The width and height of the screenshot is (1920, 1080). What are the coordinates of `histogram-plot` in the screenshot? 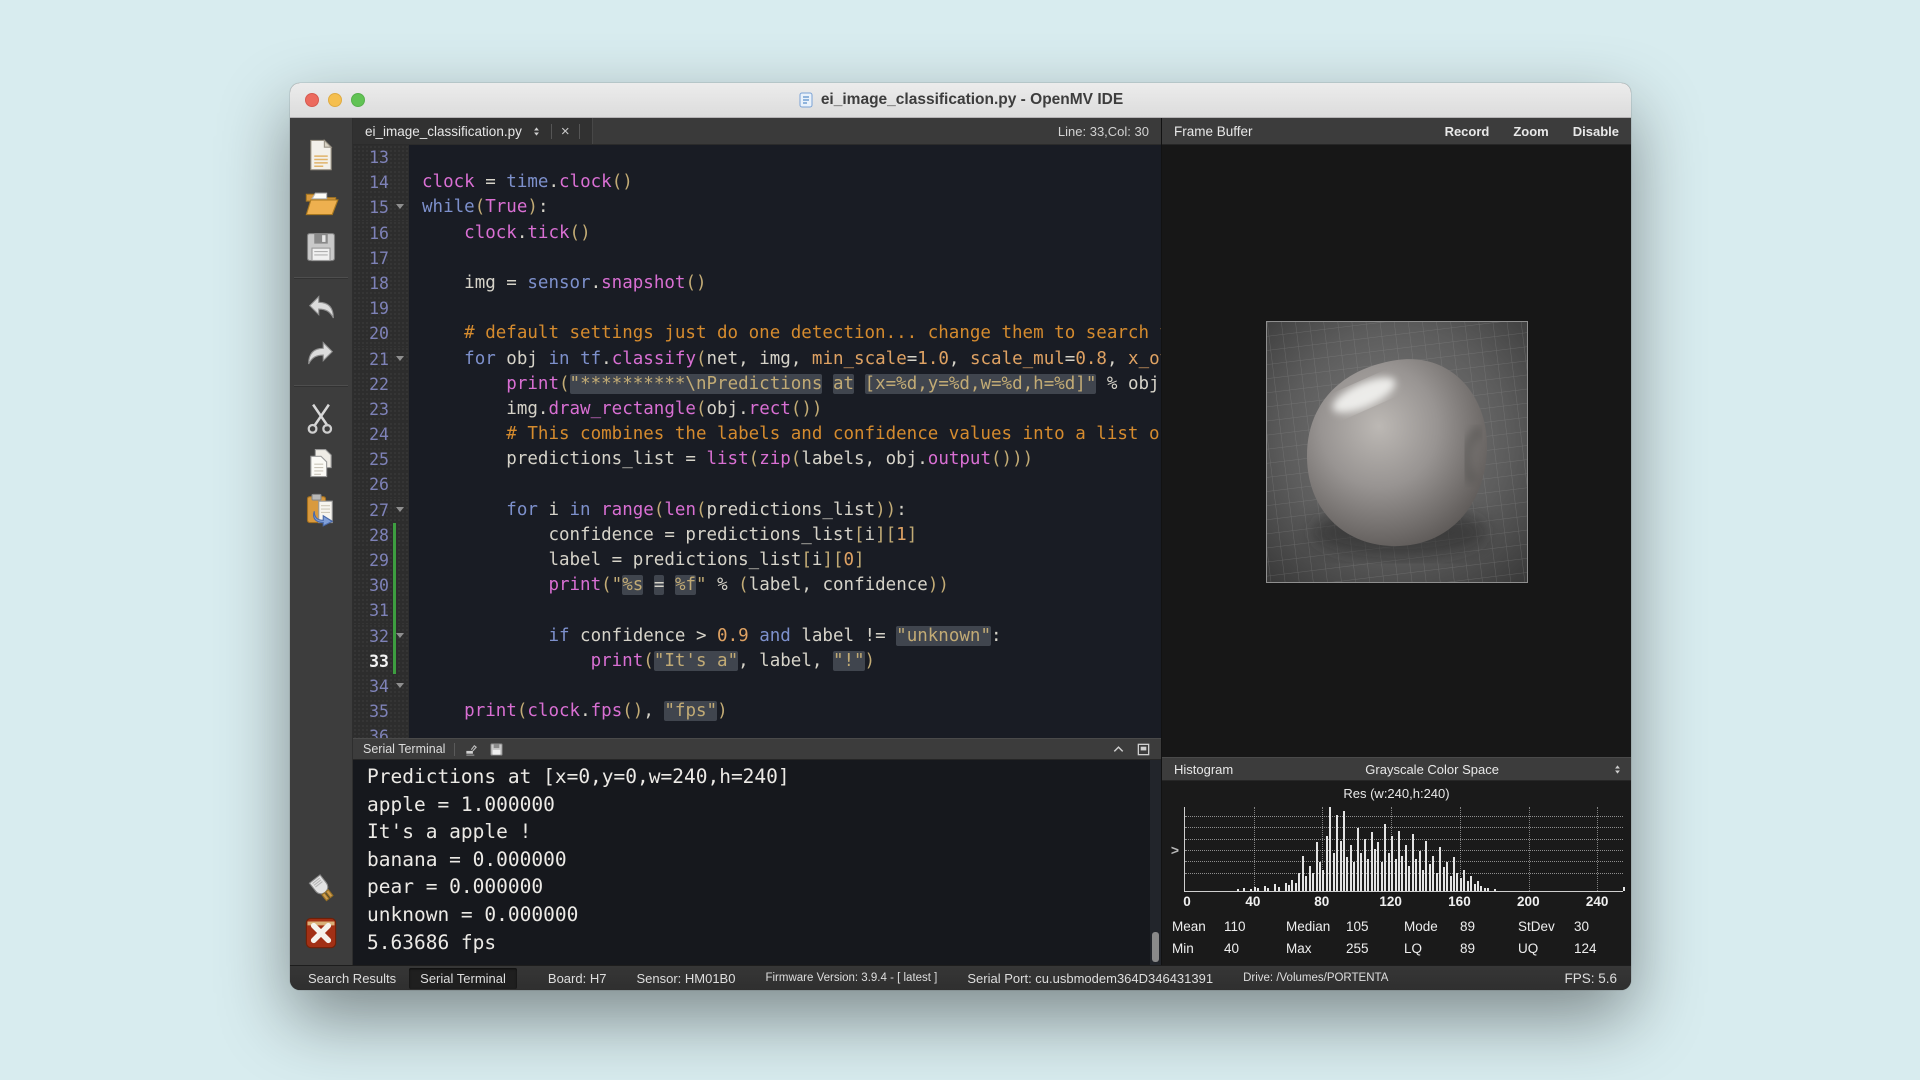 It's located at (1404, 849).